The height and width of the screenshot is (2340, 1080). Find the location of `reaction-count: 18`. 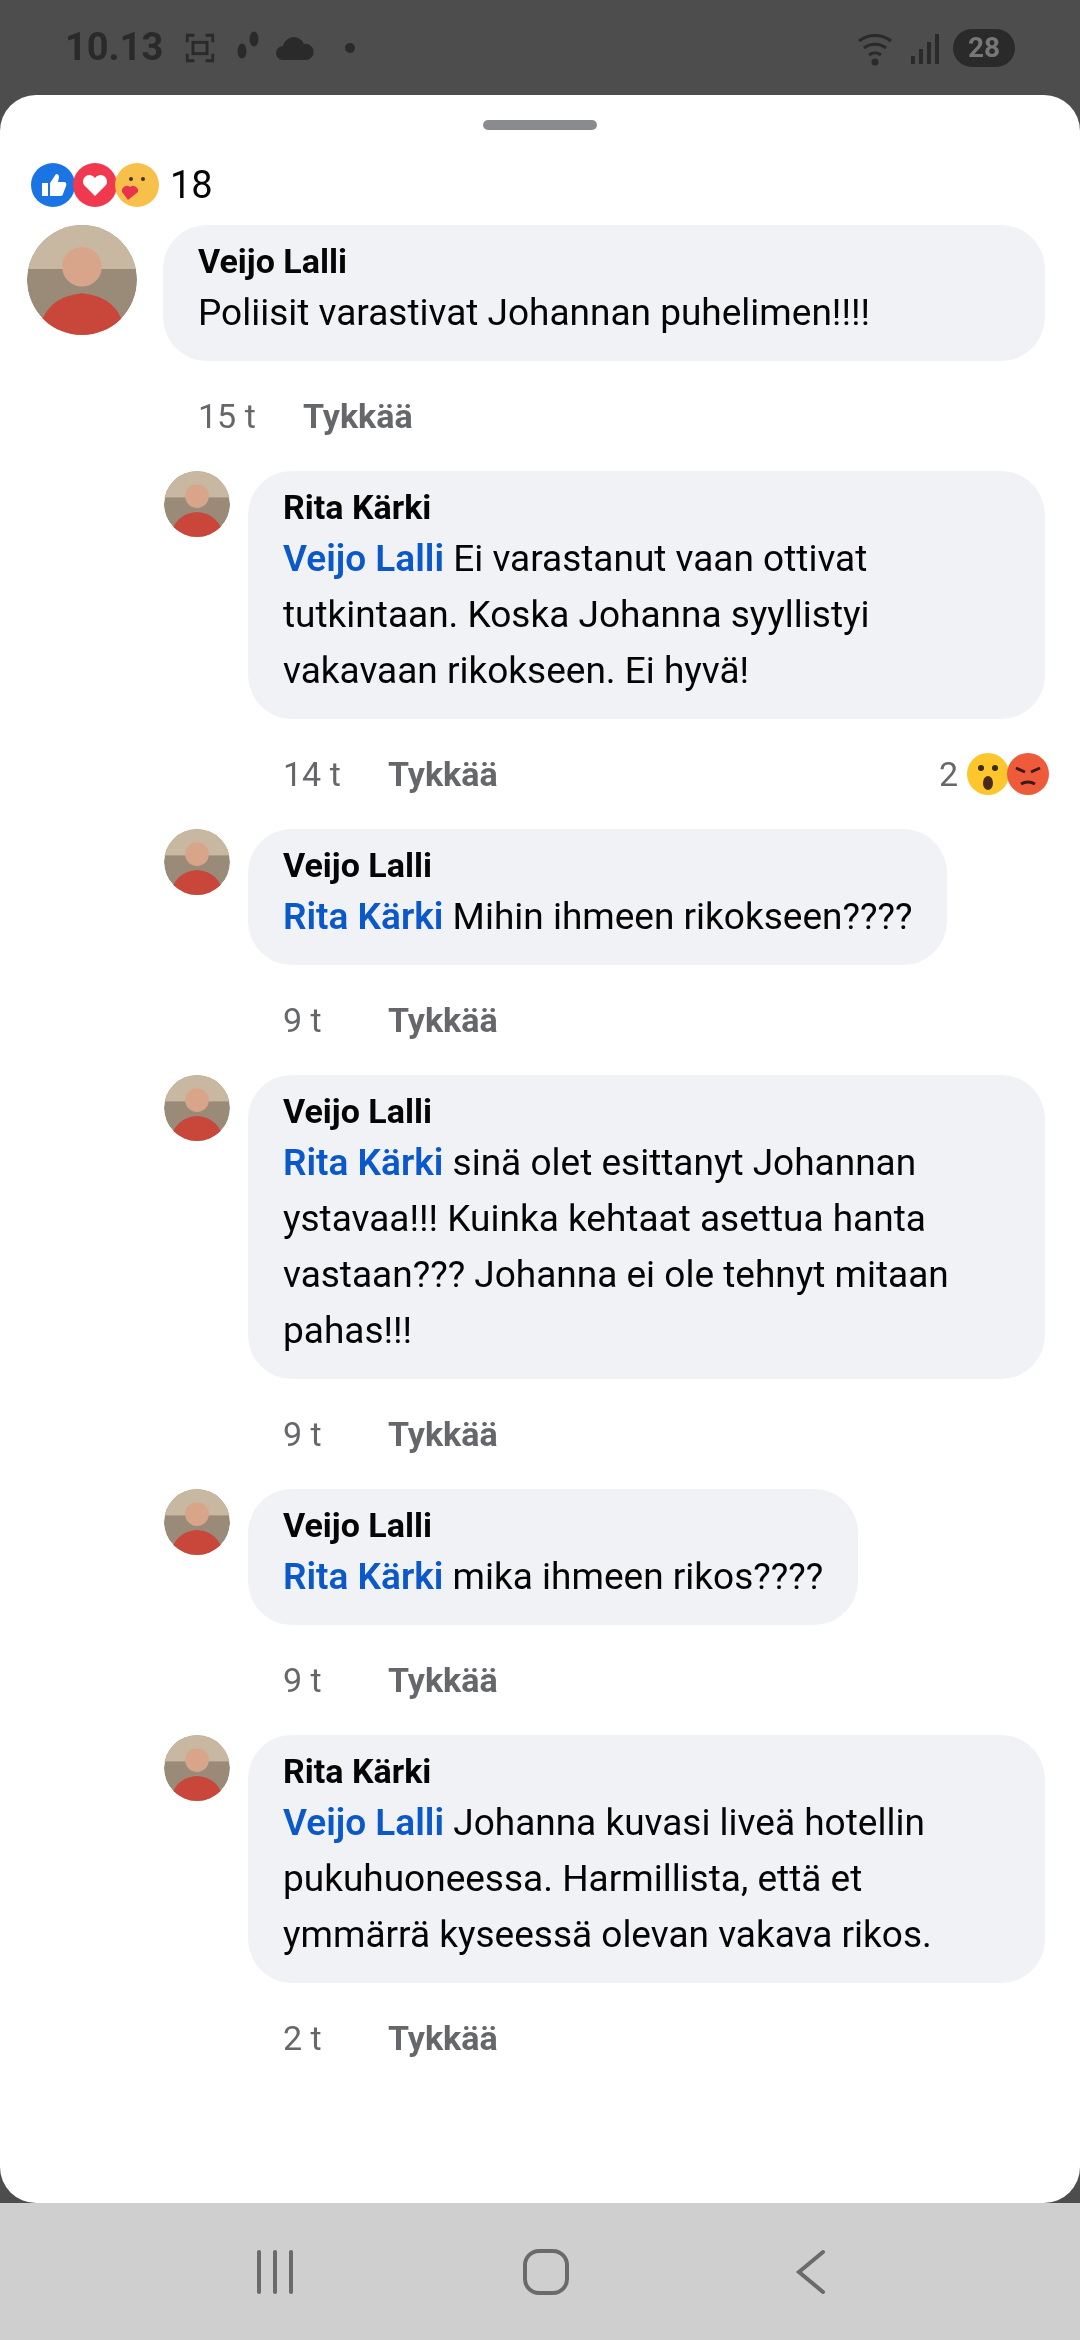

reaction-count: 18 is located at coordinates (191, 185).